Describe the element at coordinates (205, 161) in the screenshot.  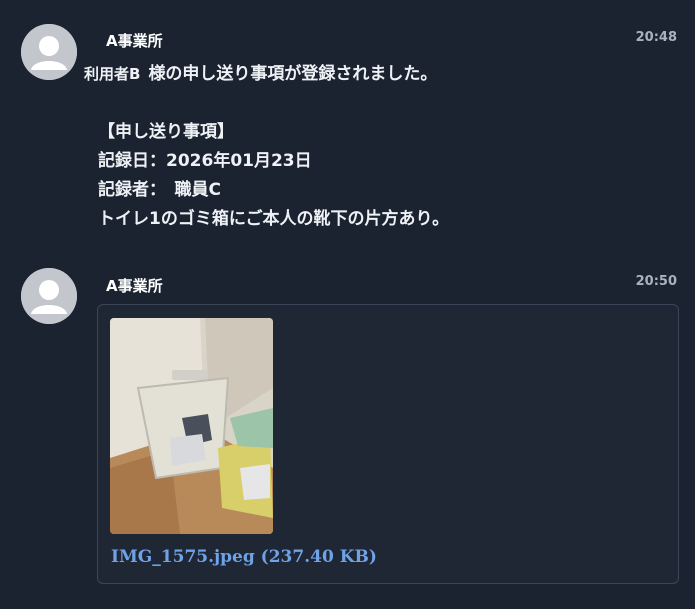
I see `message-line: 記録日：2026年01月23日` at that location.